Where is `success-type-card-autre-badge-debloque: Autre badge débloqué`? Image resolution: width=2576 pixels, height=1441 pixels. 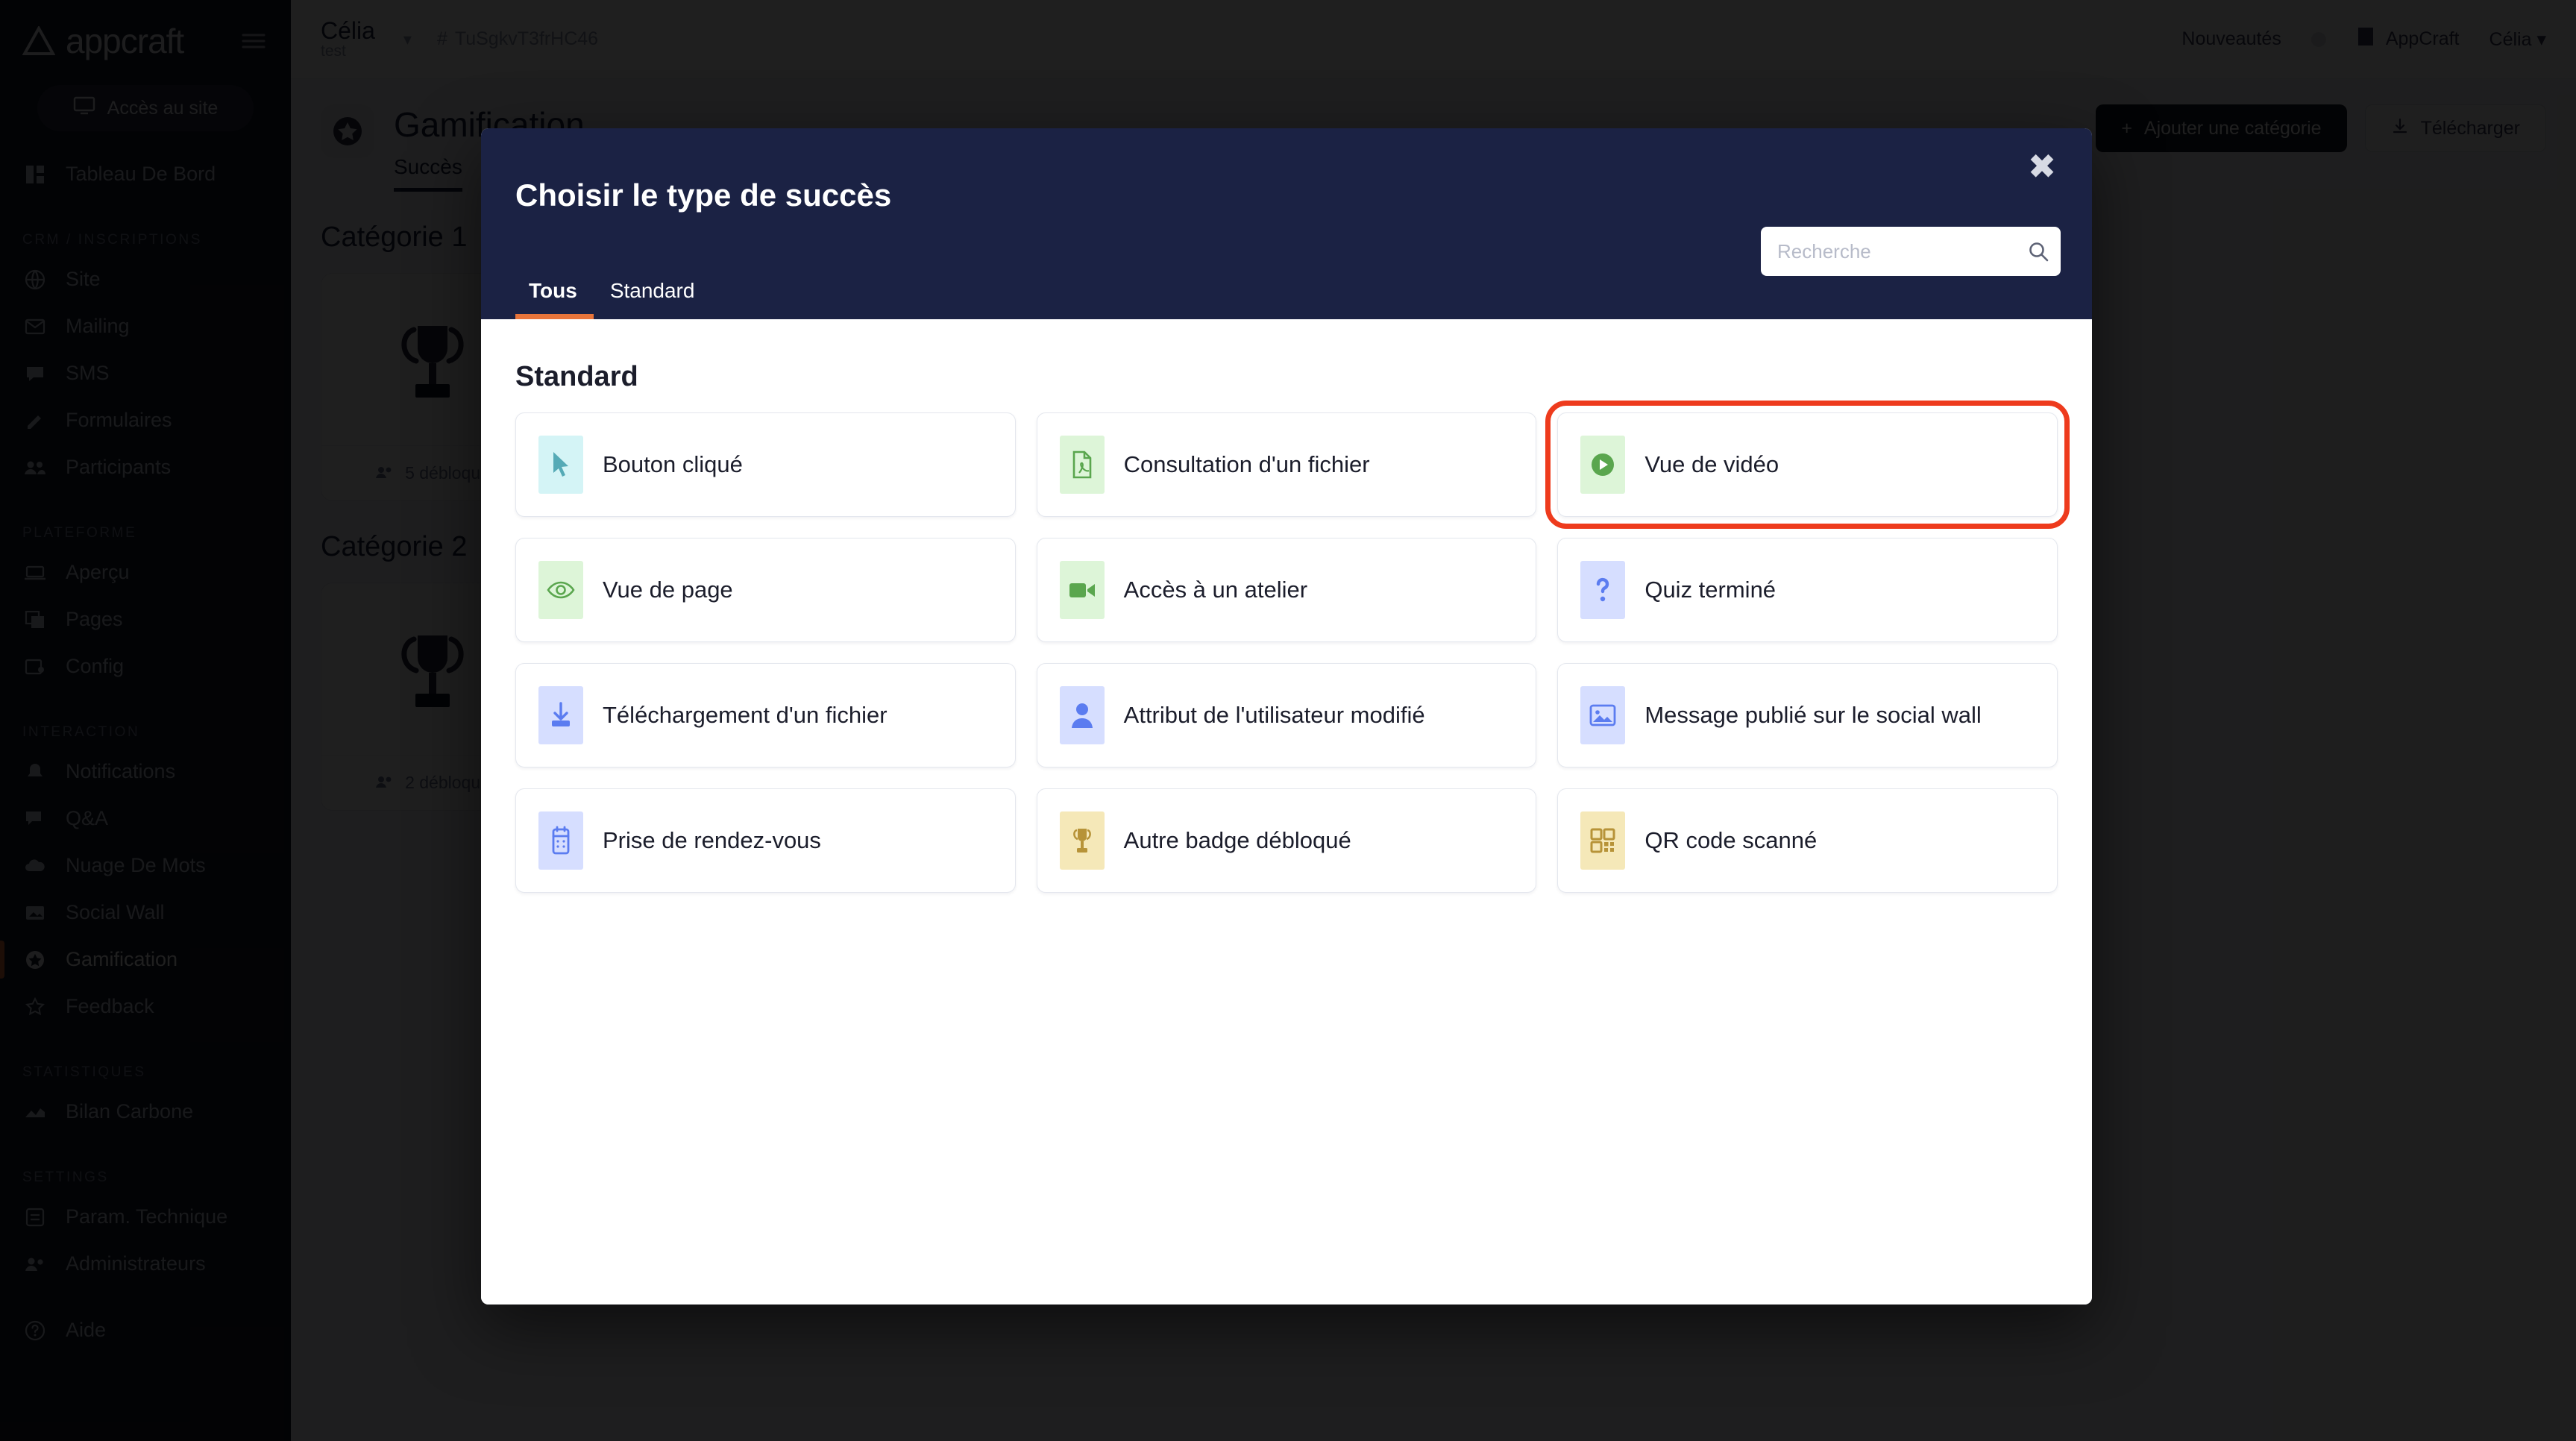 success-type-card-autre-badge-debloque: Autre badge débloqué is located at coordinates (1287, 840).